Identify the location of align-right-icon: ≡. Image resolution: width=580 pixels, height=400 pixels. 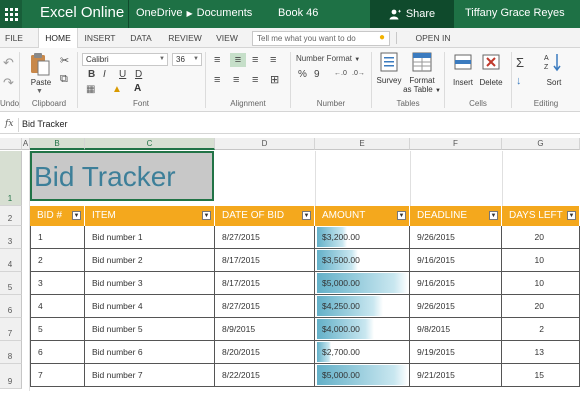
(255, 80).